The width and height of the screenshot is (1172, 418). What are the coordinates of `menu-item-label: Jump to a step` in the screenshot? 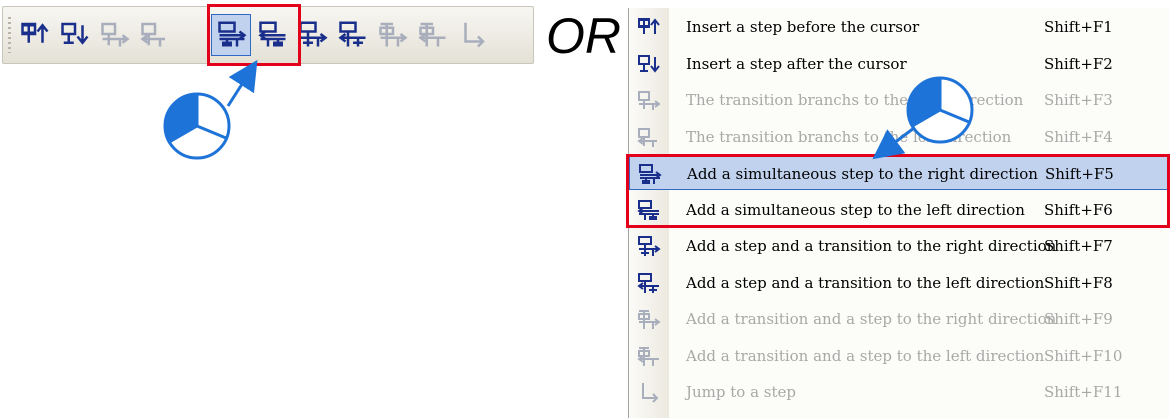 It's located at (741, 392).